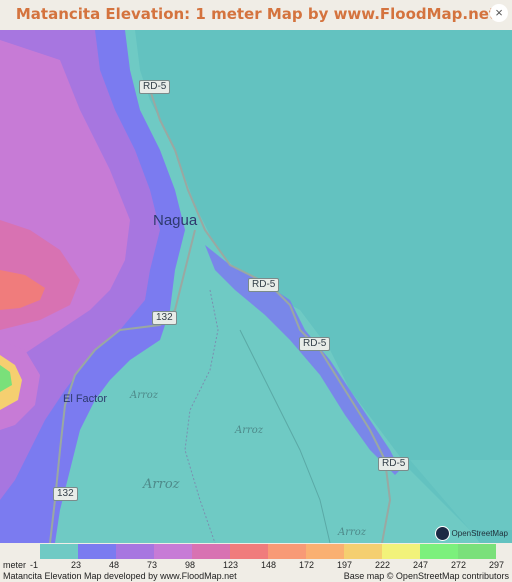 This screenshot has height=582, width=512. What do you see at coordinates (231, 565) in the screenshot?
I see `legend-value: 123` at bounding box center [231, 565].